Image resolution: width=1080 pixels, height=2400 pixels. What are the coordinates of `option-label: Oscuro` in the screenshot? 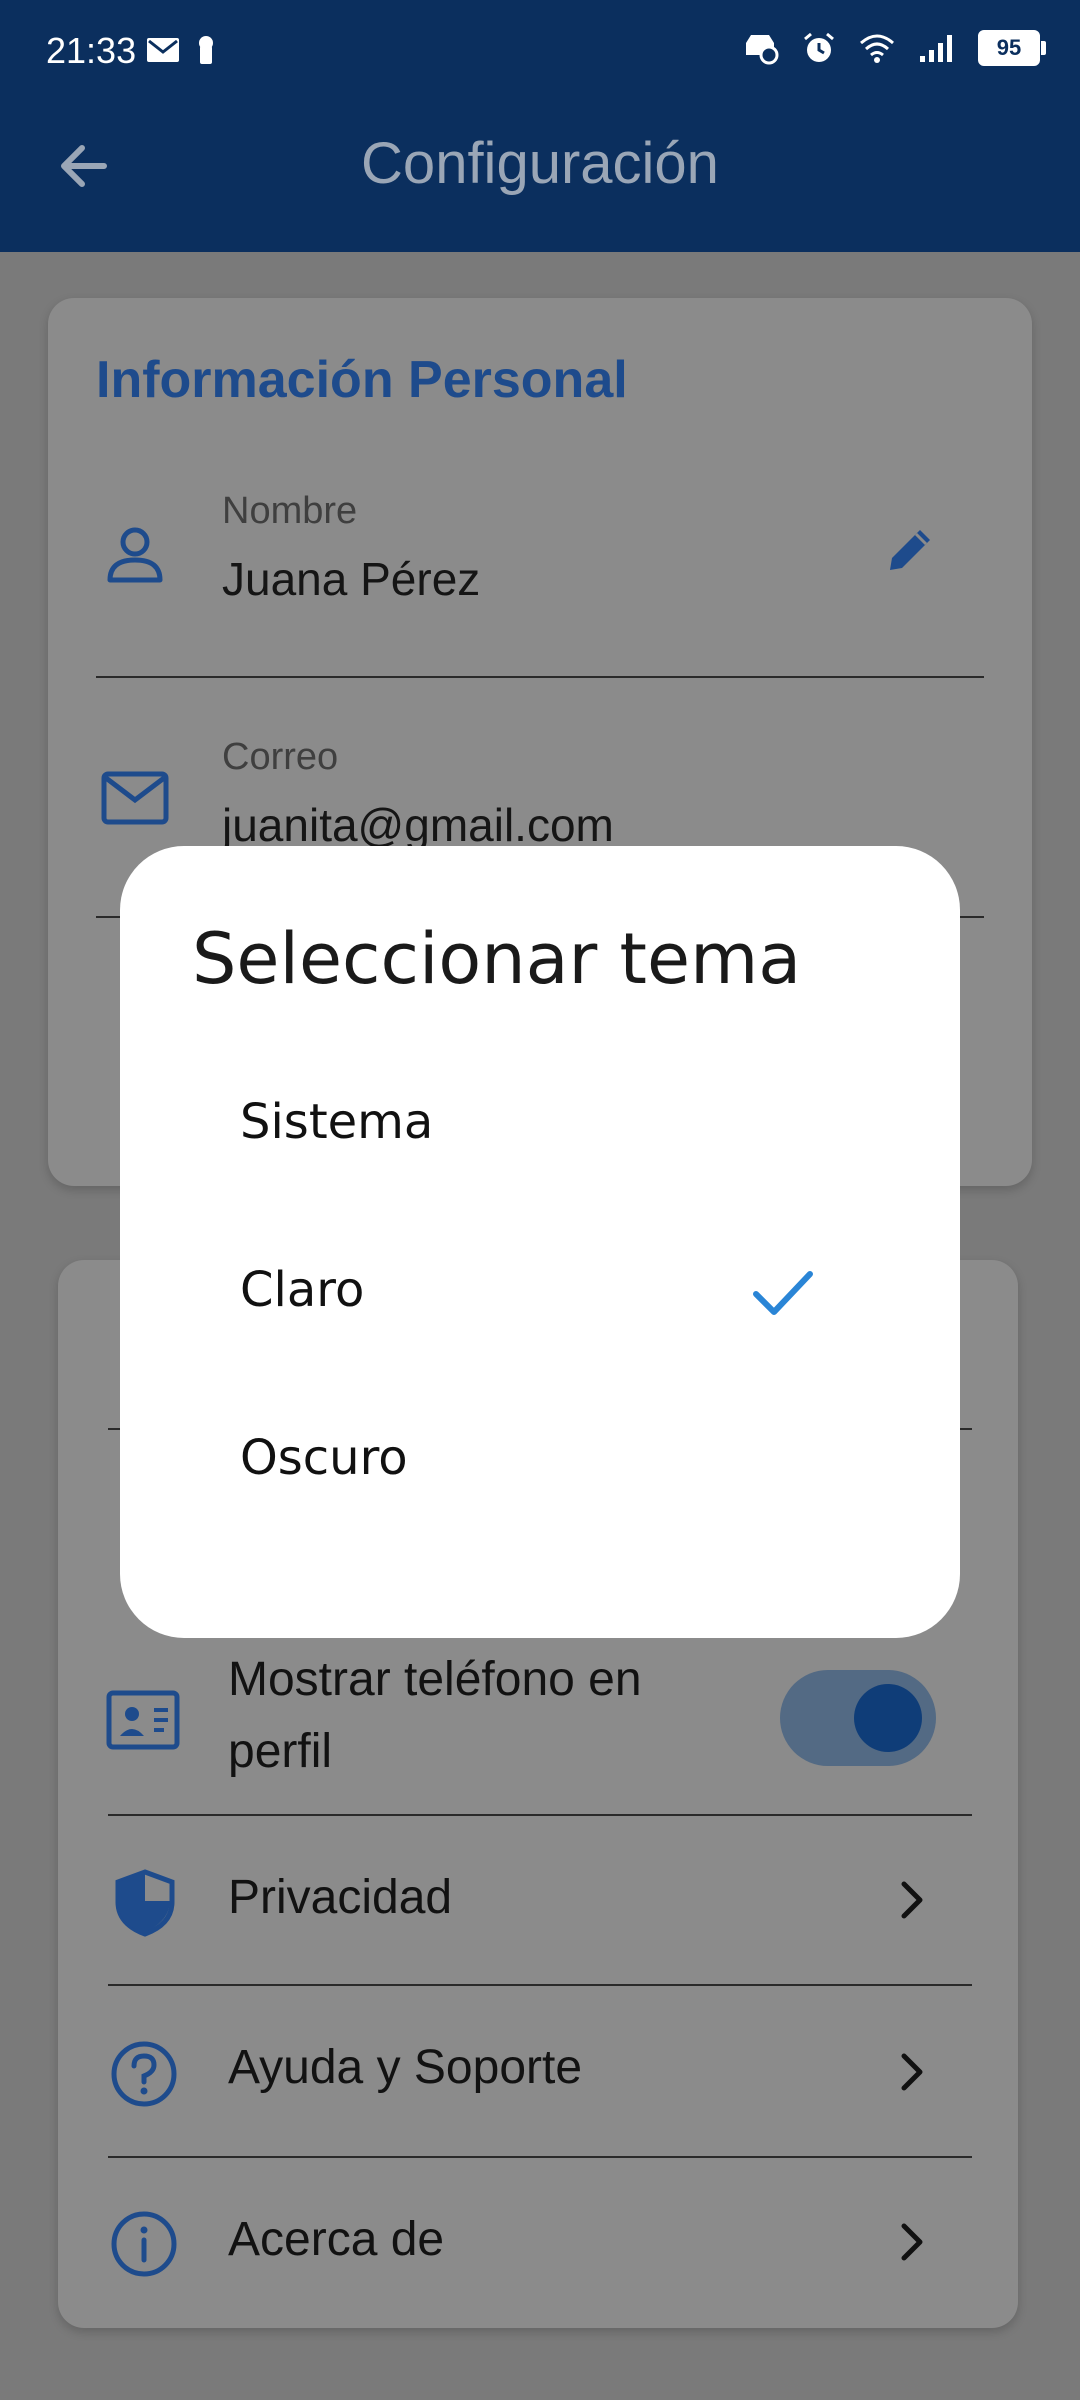 It's located at (324, 1458).